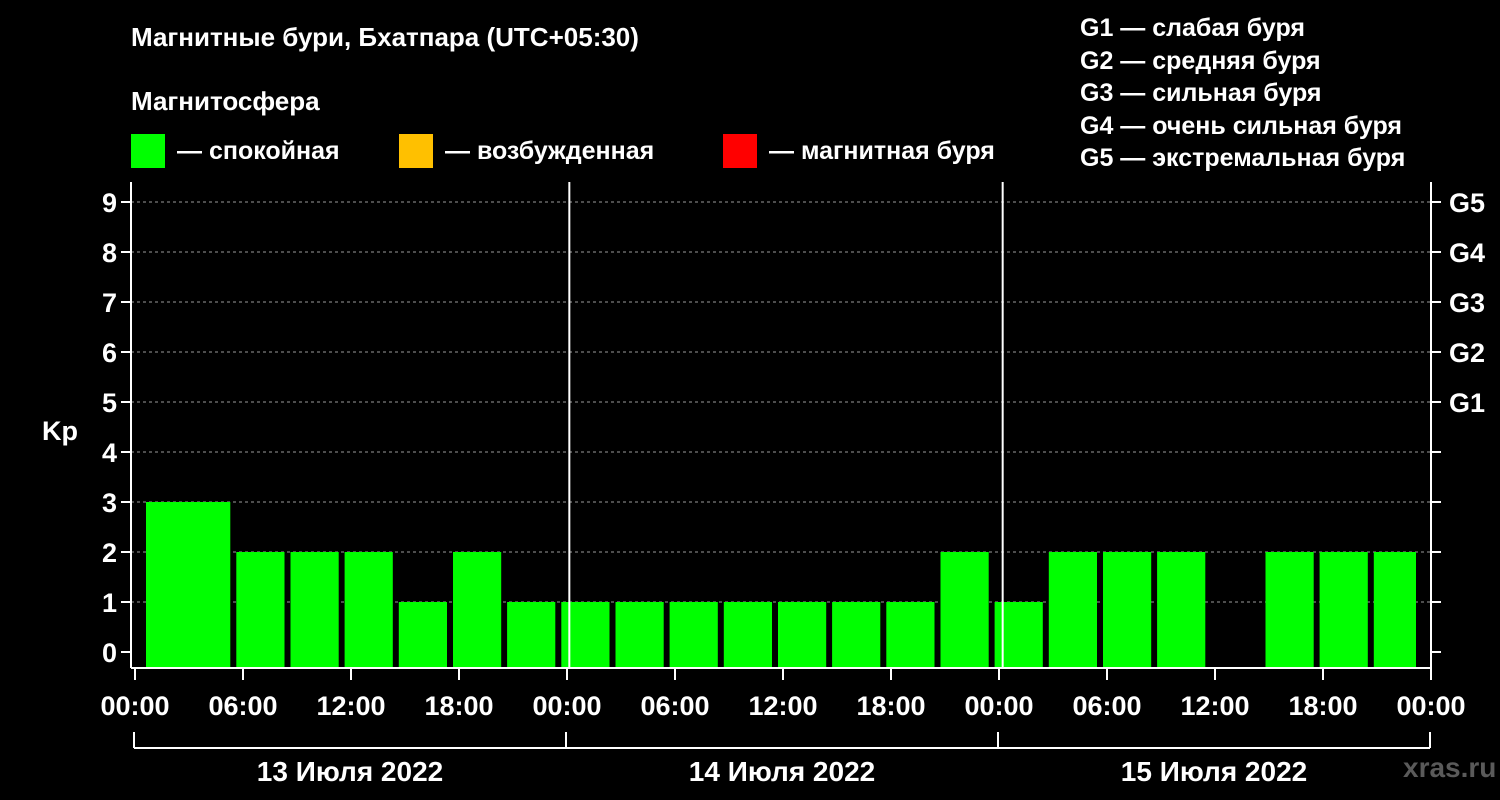 This screenshot has height=800, width=1500. I want to click on y-tick-label: 3, so click(109, 503).